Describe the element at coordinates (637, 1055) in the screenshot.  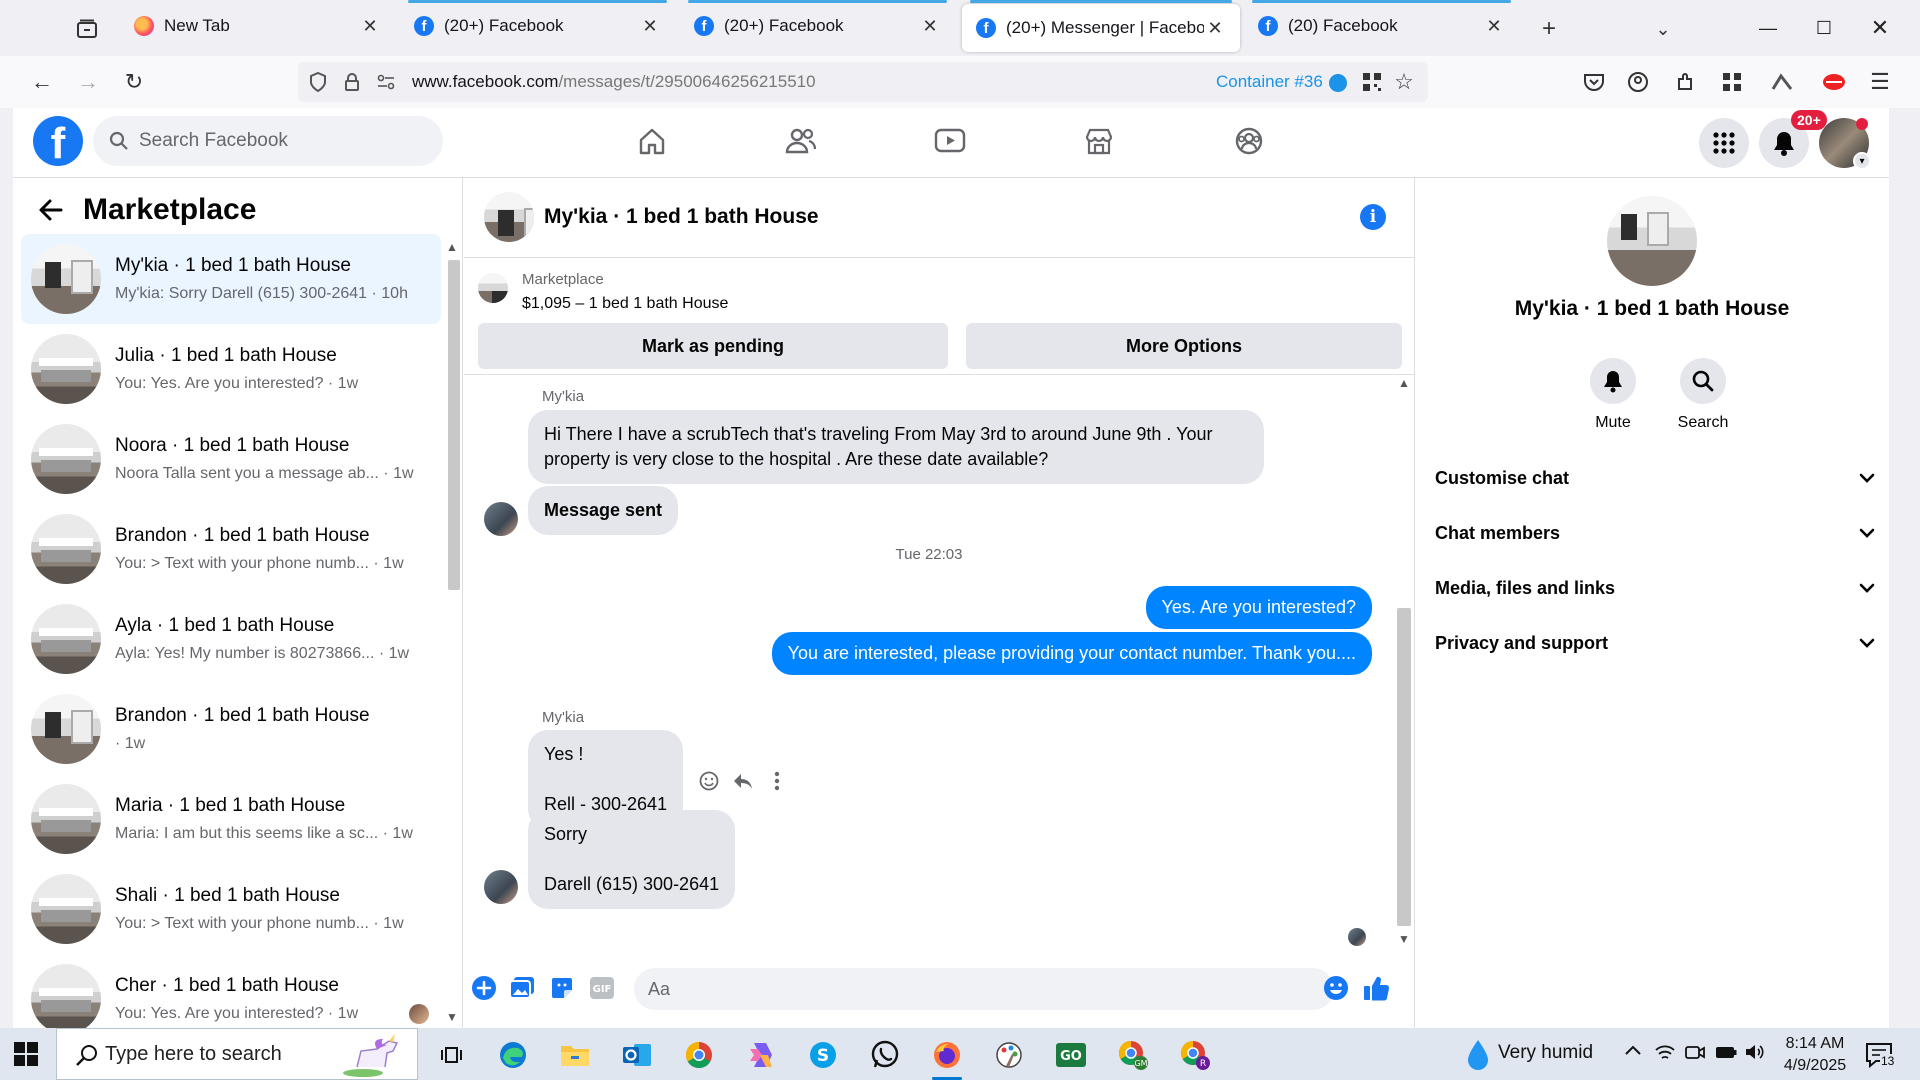
I see `outlook-icon` at that location.